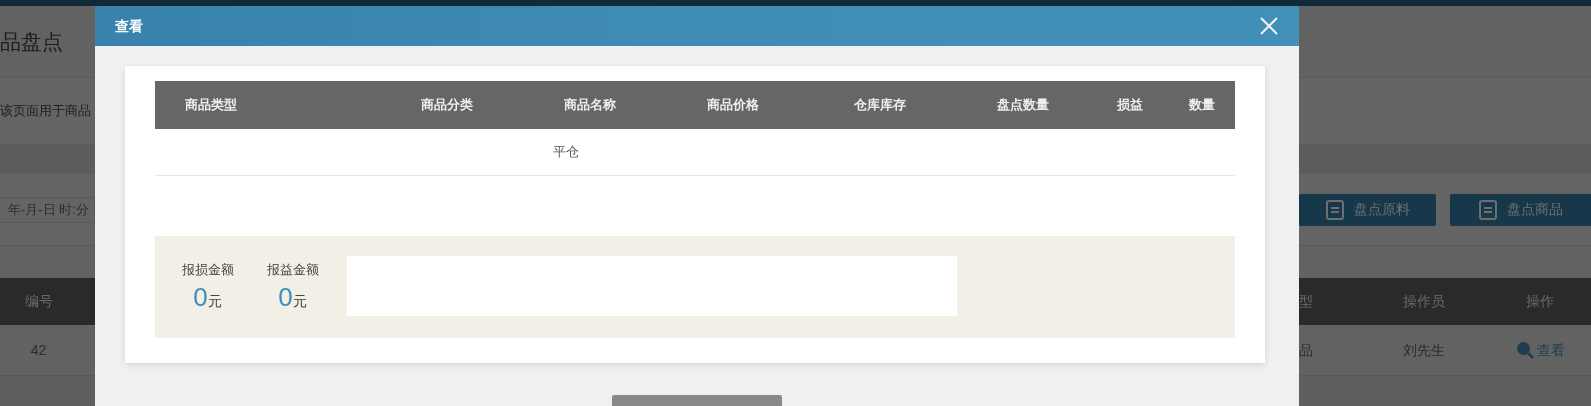  I want to click on search-icon, so click(1524, 350).